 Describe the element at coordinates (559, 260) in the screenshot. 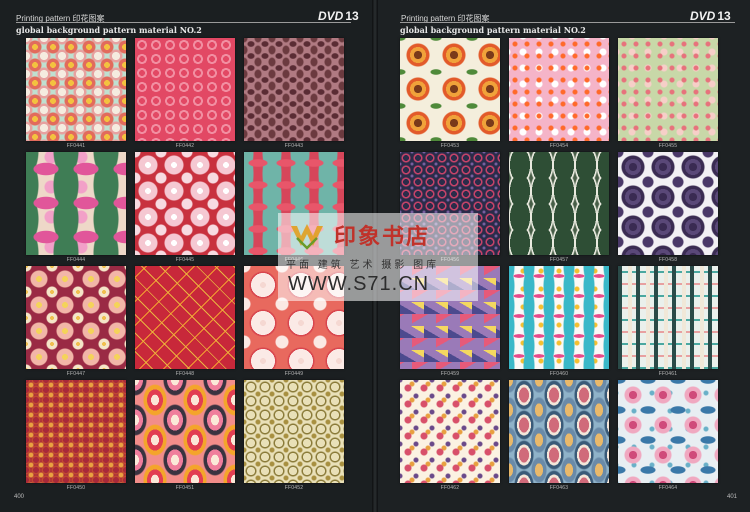

I see `pattern-code-label: FF0457` at that location.